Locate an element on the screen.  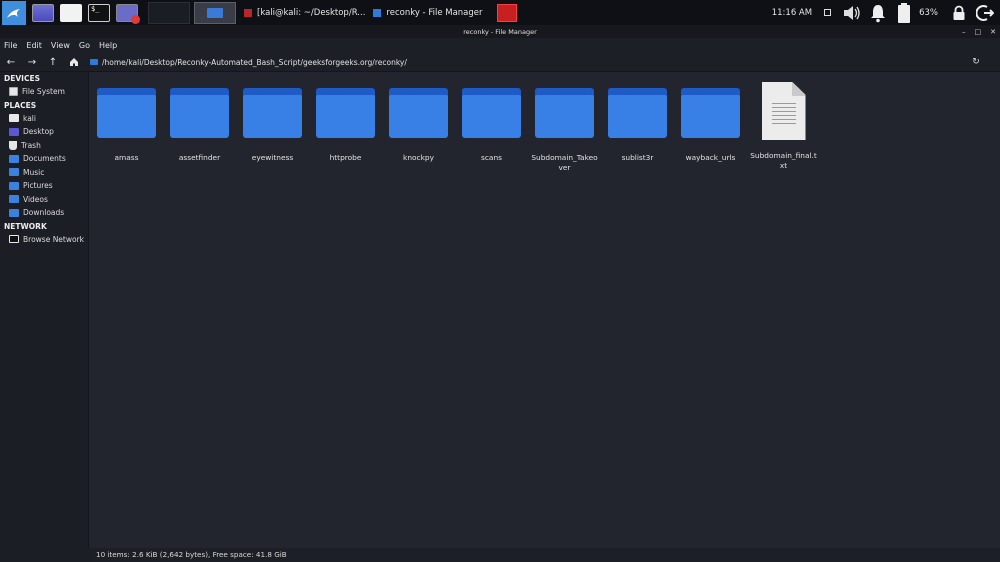
folder-item-eyewitness: eyewitness is located at coordinates (272, 127).